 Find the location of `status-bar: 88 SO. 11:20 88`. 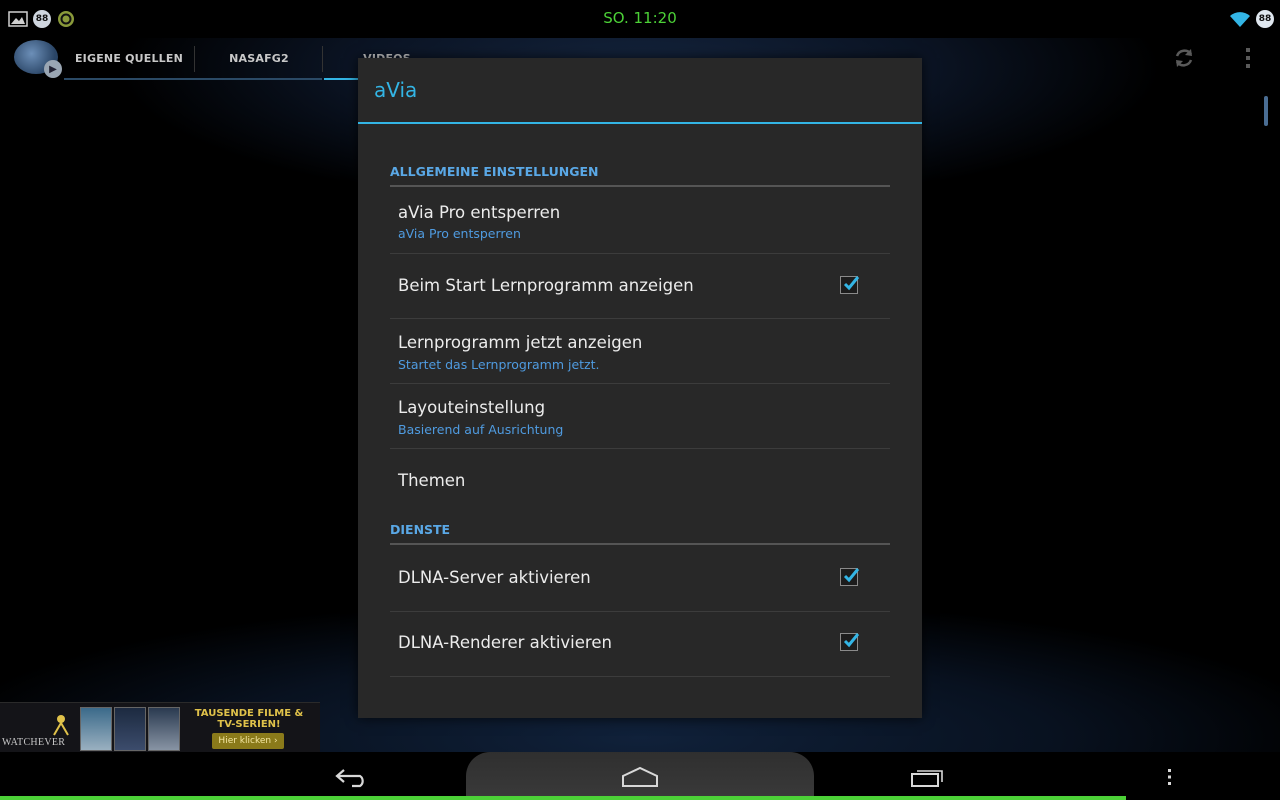

status-bar: 88 SO. 11:20 88 is located at coordinates (640, 19).